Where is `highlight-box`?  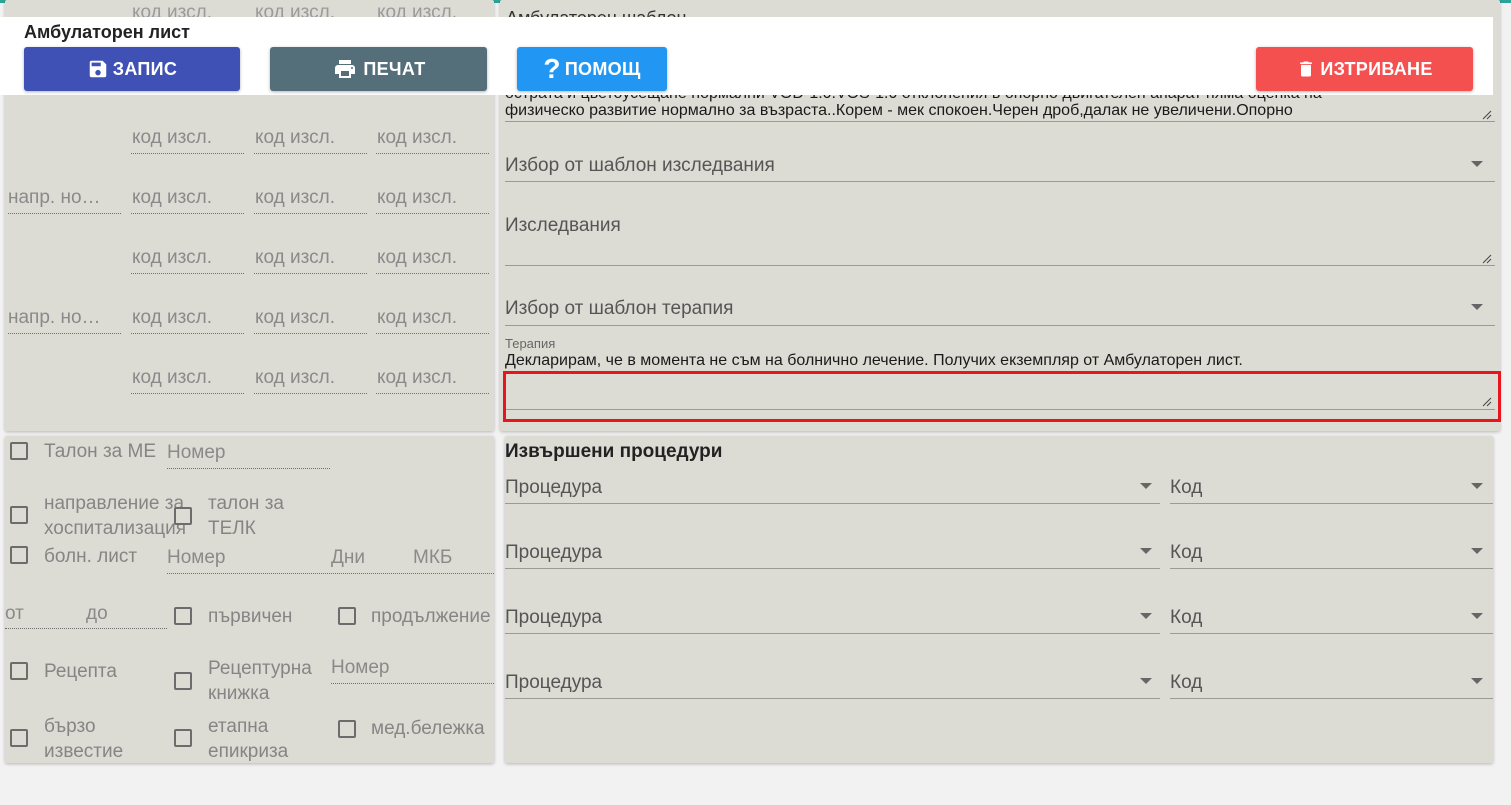
highlight-box is located at coordinates (1002, 396).